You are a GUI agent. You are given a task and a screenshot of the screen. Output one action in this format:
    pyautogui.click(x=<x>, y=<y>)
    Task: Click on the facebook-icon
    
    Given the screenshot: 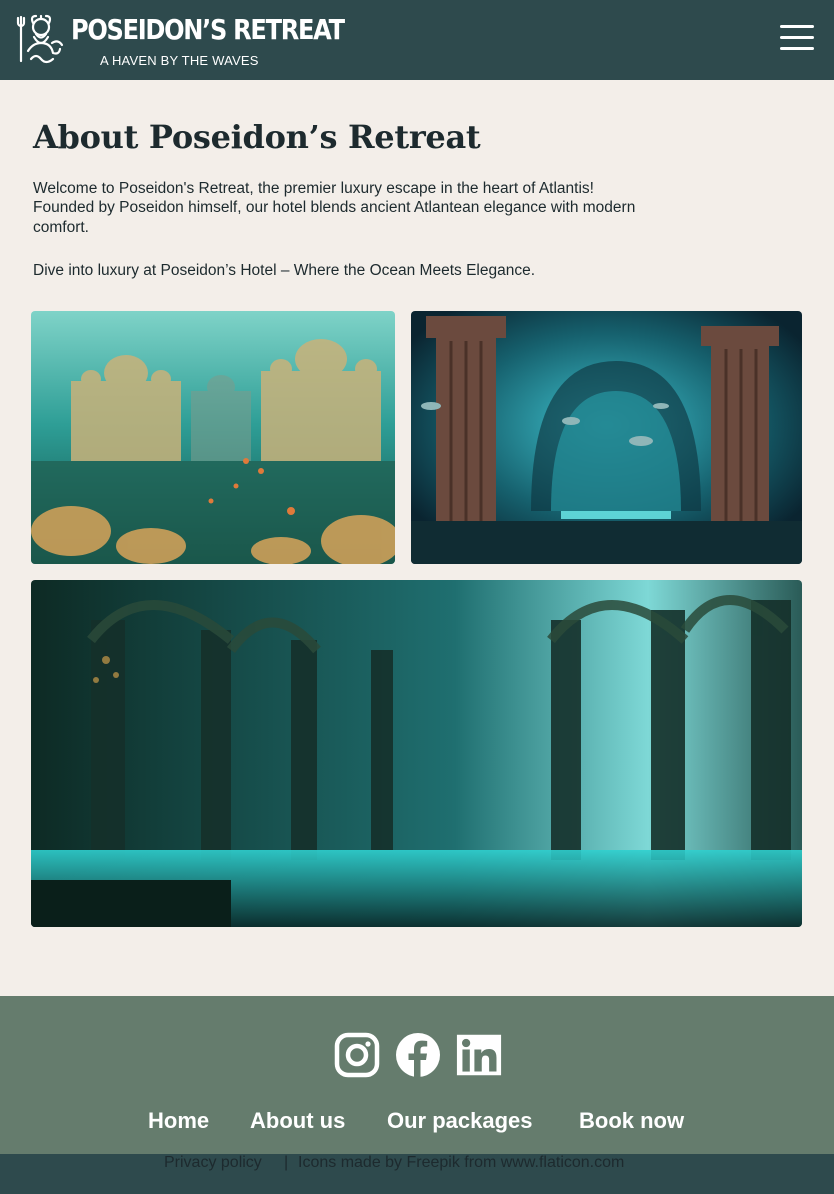 What is the action you would take?
    pyautogui.click(x=418, y=1055)
    